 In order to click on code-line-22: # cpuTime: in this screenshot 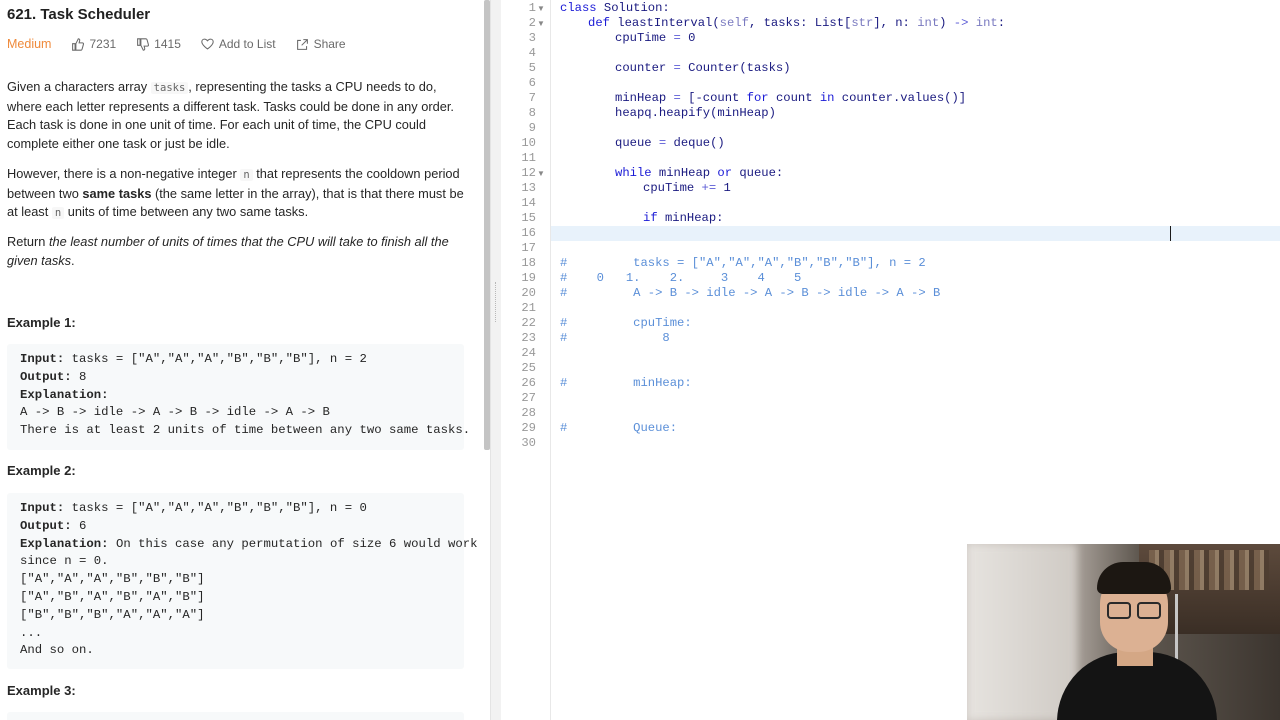, I will do `click(626, 323)`.